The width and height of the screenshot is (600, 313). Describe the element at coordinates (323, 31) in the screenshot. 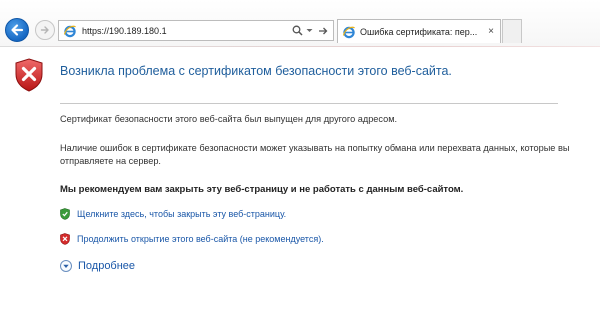

I see `go-arrow-icon` at that location.